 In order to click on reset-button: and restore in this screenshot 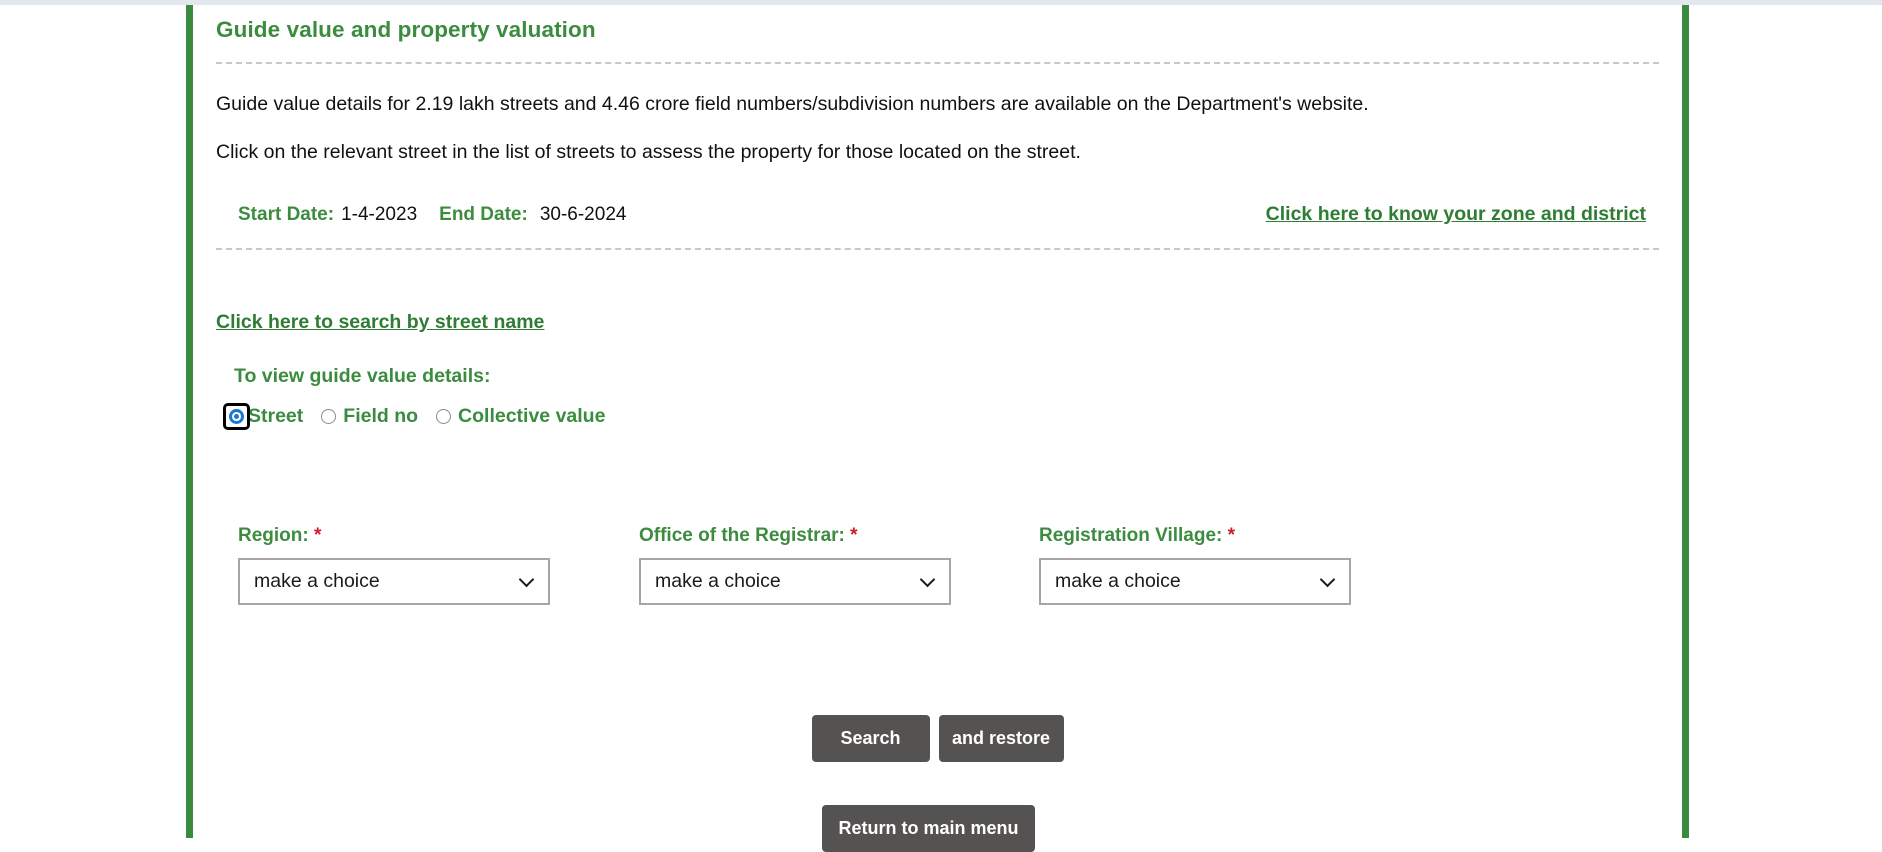, I will do `click(1001, 738)`.